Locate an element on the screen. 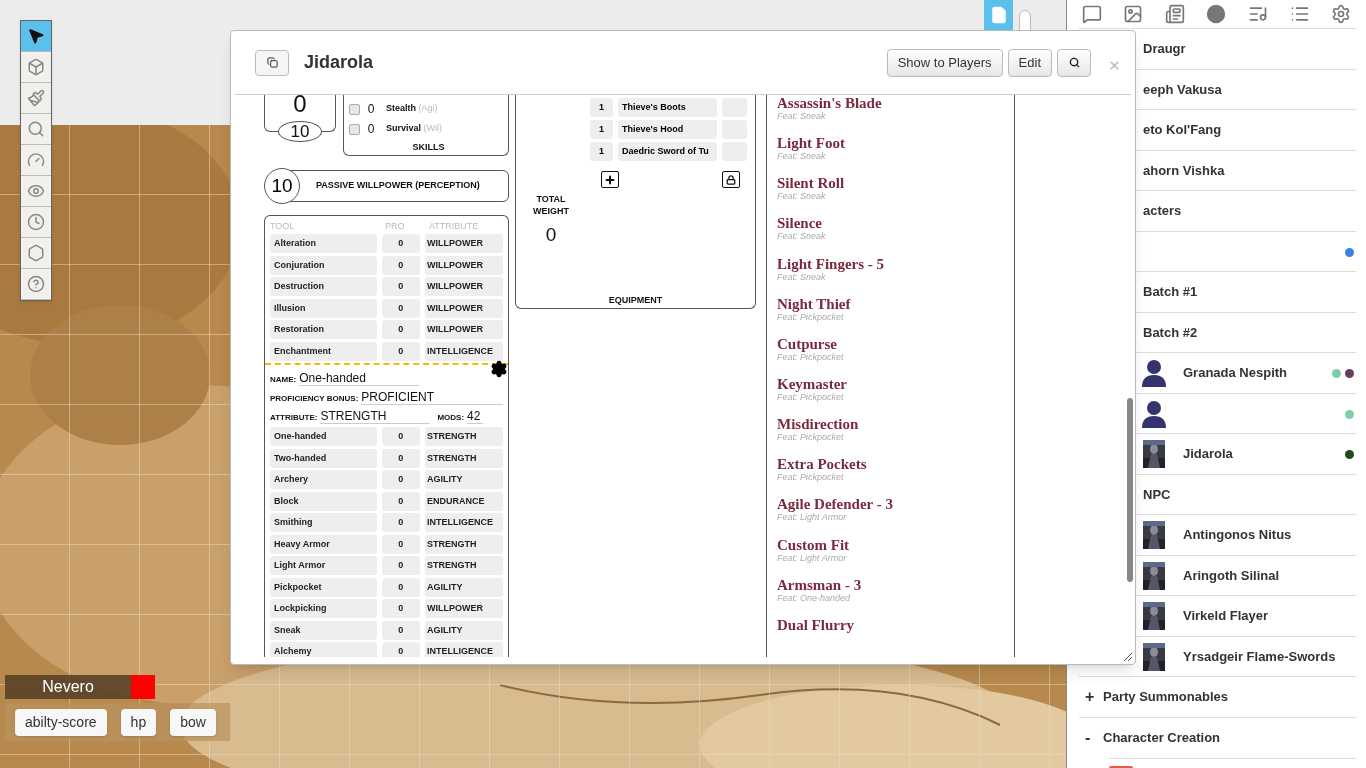 Image resolution: width=1366 pixels, height=768 pixels. character-name: Aringoth Silinal is located at coordinates (1231, 575).